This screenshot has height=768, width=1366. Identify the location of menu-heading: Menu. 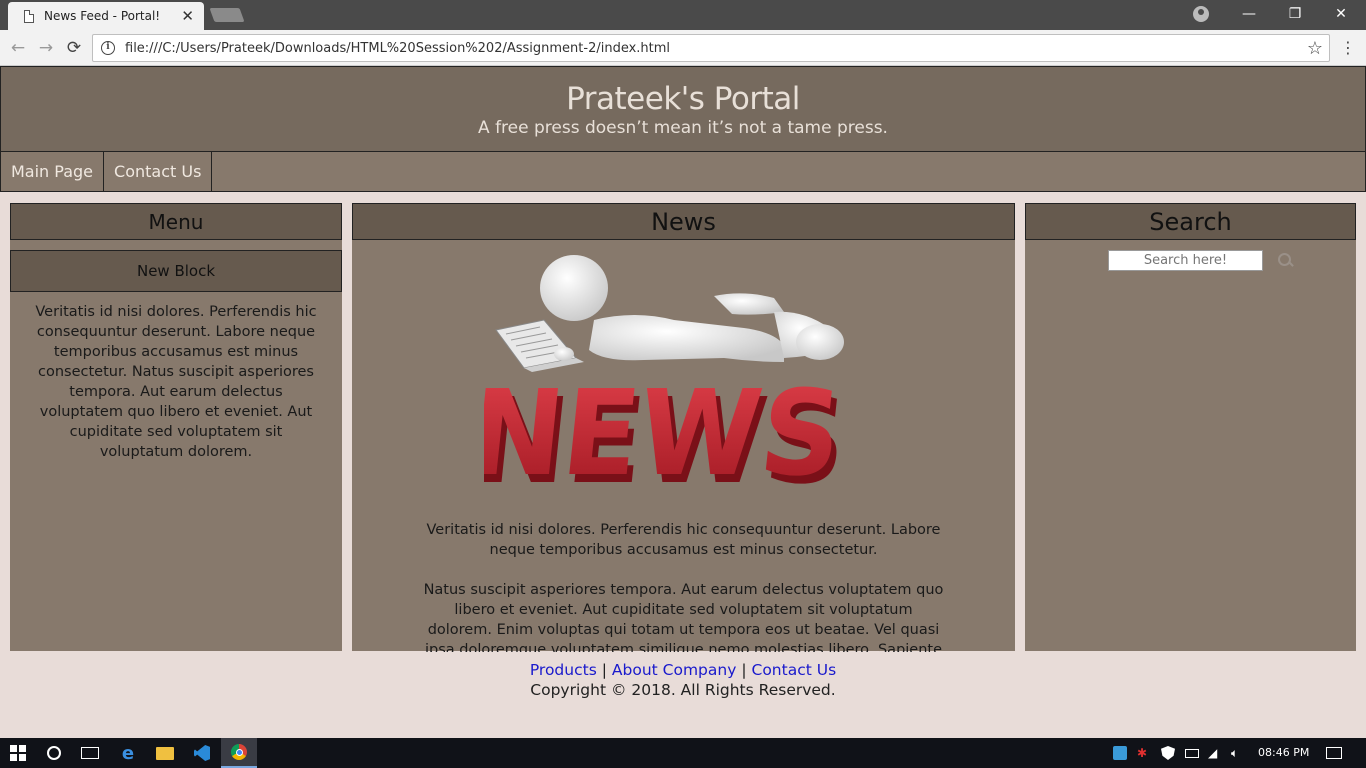
(176, 221).